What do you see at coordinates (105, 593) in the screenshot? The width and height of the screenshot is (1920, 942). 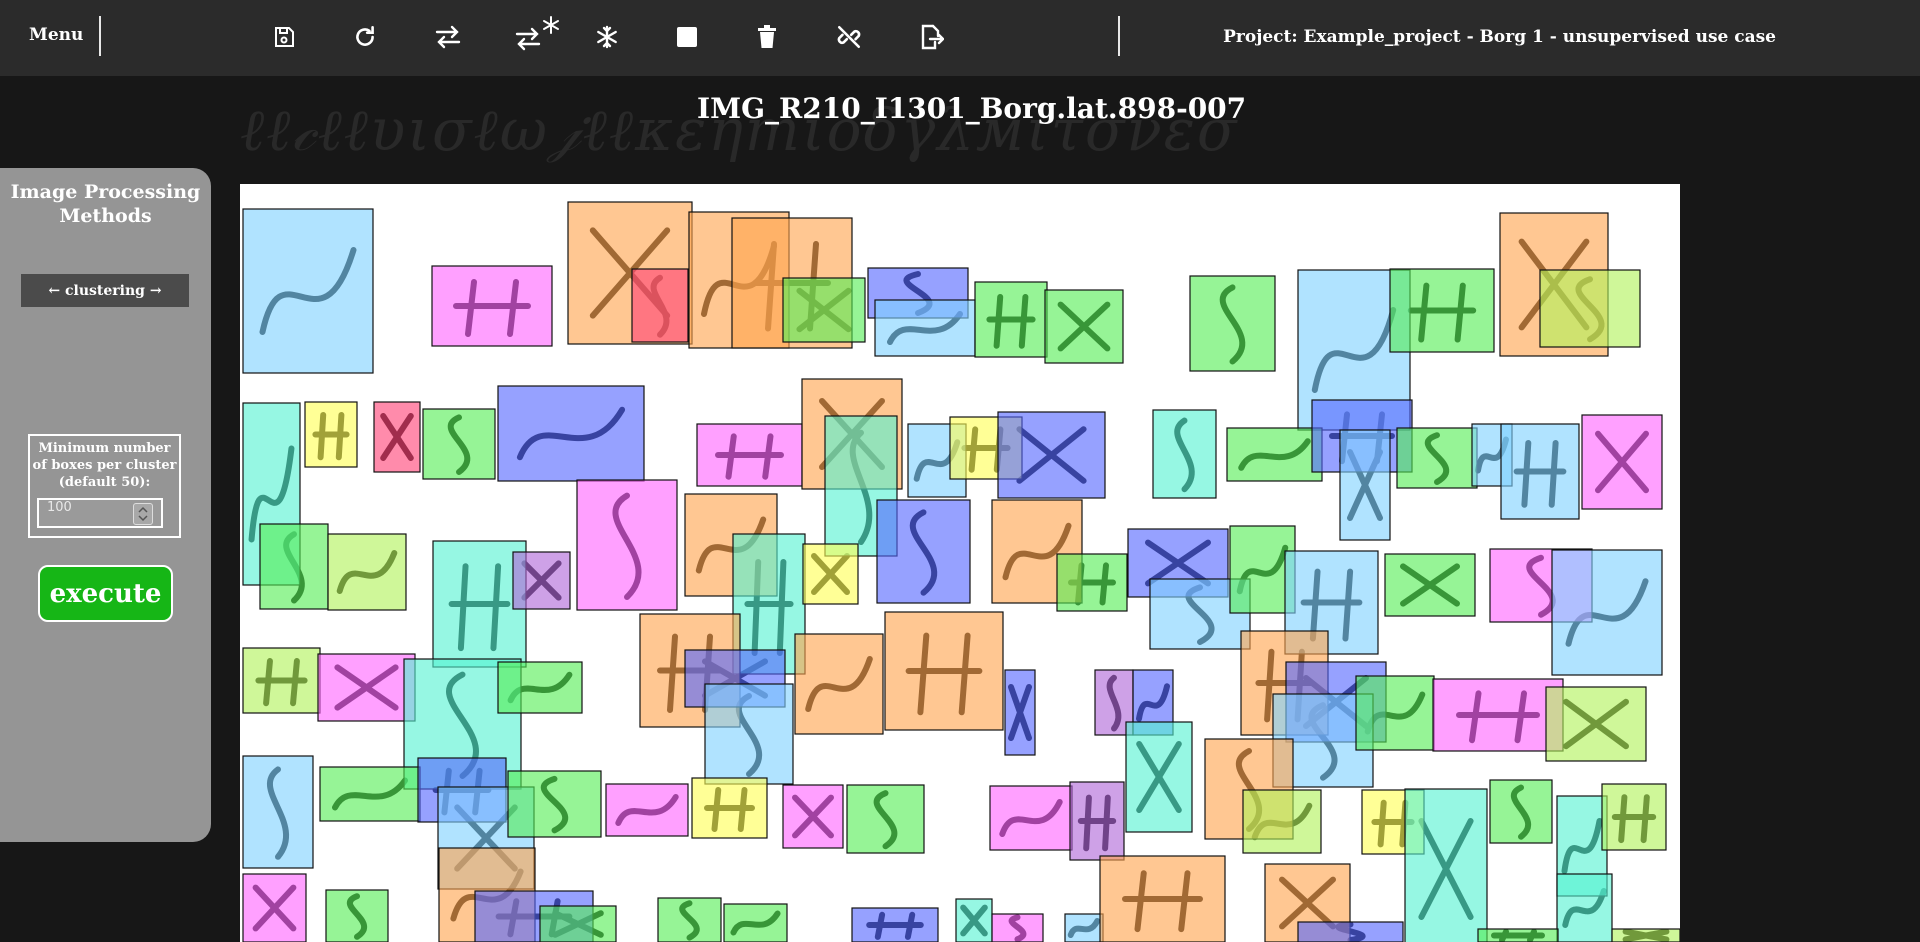 I see `execute-button: execute` at bounding box center [105, 593].